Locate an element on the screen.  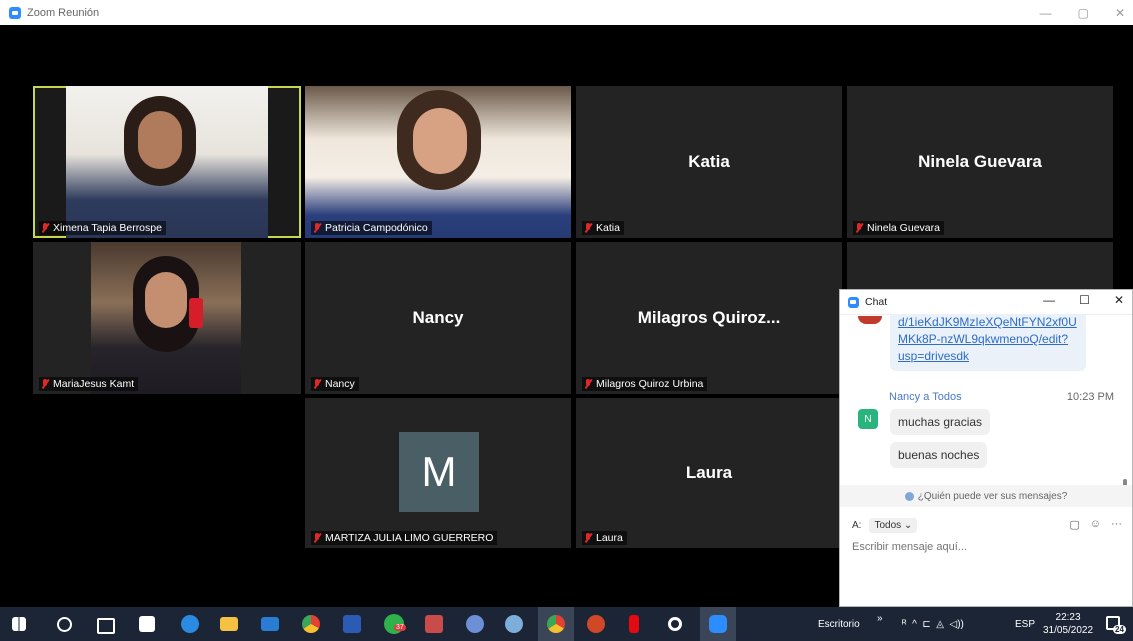
input-language: ESP is located at coordinates (1025, 624).